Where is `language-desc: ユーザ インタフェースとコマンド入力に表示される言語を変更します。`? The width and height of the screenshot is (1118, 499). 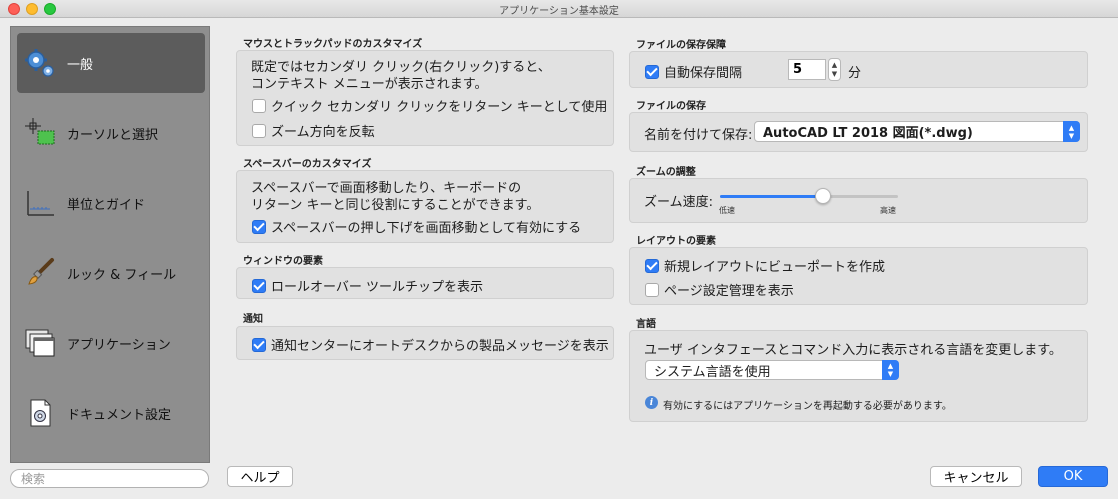 language-desc: ユーザ インタフェースとコマンド入力に表示される言語を変更します。 is located at coordinates (853, 350).